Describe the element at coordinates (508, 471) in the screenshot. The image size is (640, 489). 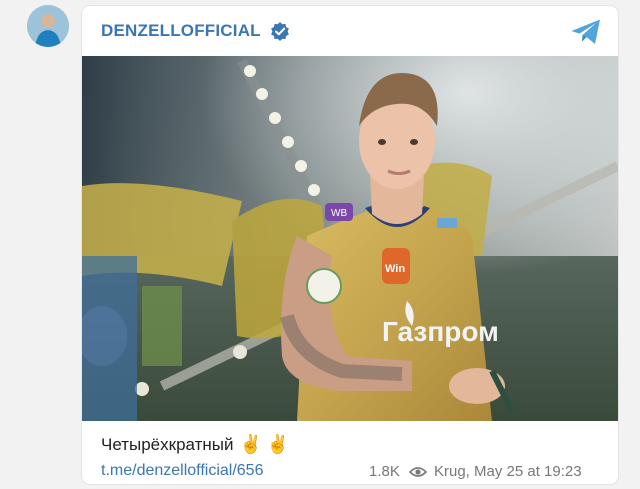
I see `author-and-date: Krug, May 25 at 19:23` at that location.